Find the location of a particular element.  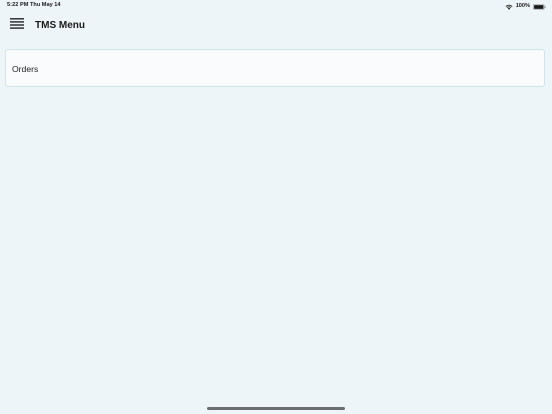

status-date: Thu May 14 is located at coordinates (45, 5).